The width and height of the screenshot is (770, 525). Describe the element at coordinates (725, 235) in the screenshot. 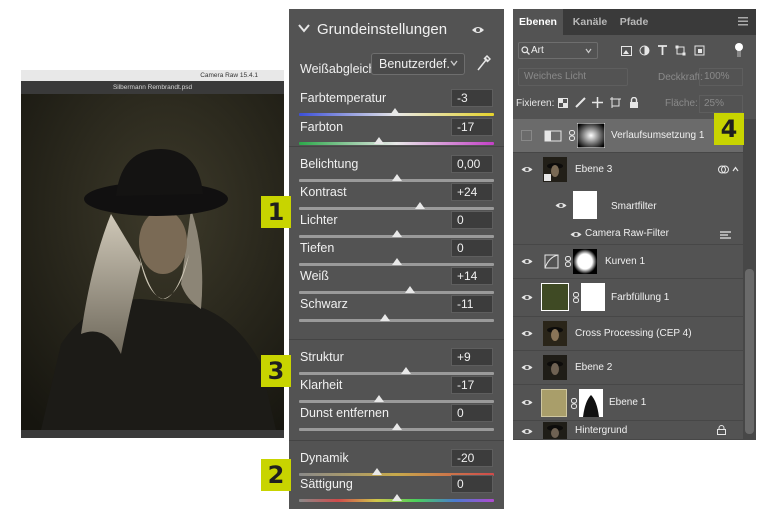

I see `filter-options-icon` at that location.